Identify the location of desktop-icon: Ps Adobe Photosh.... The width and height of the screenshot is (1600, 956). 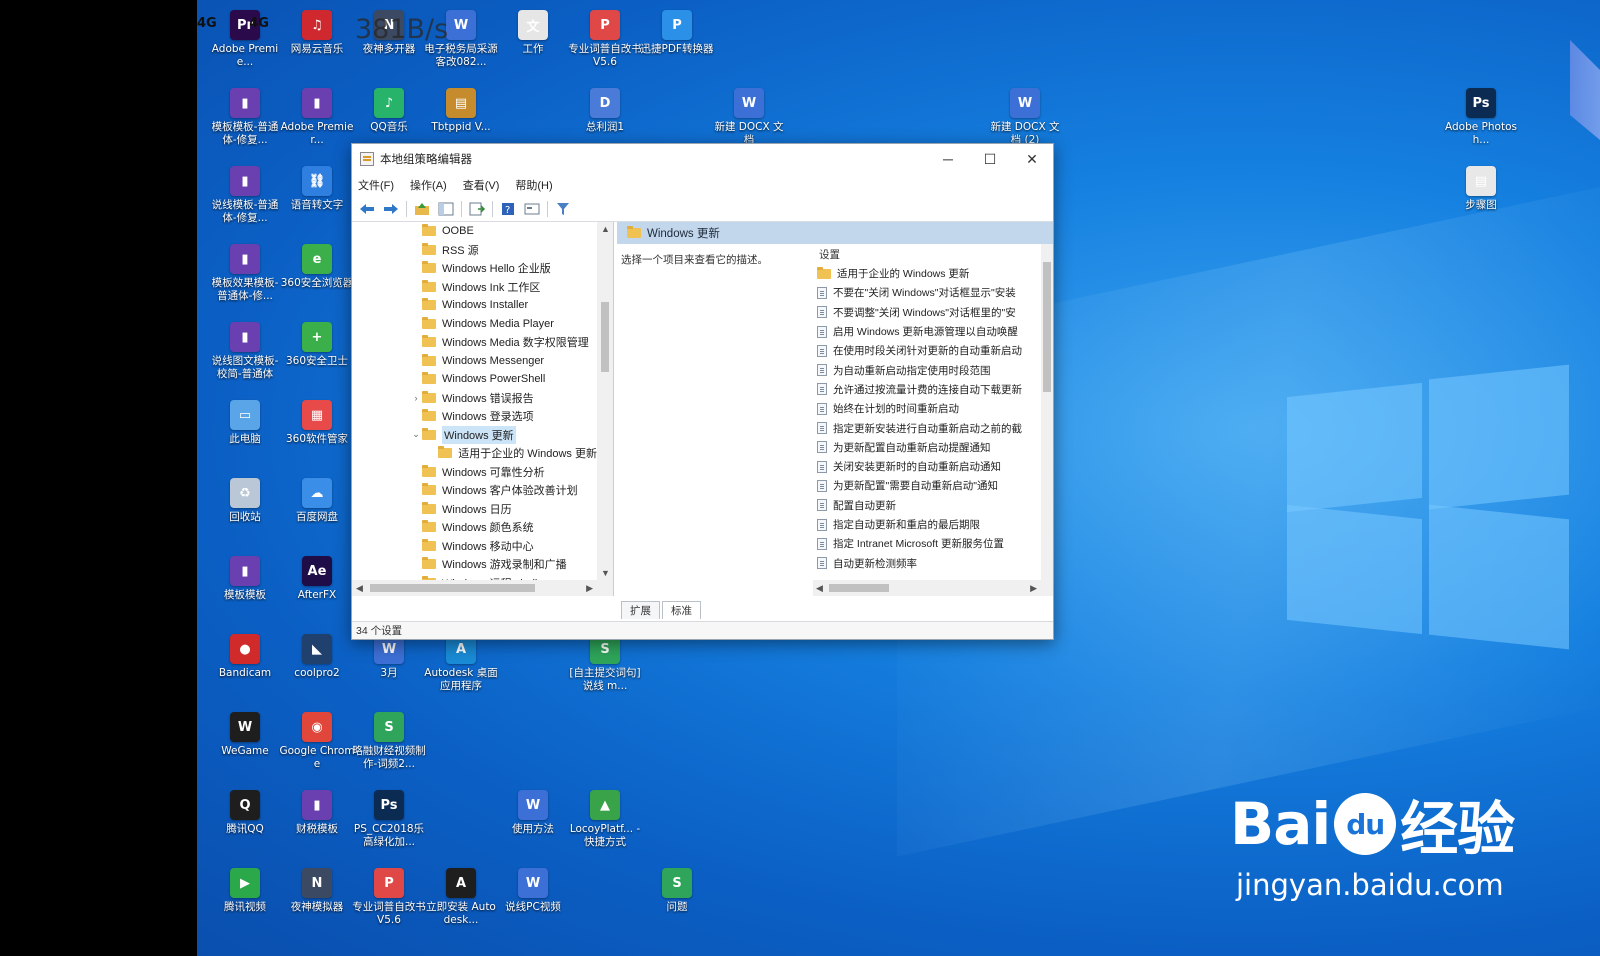
(1481, 117).